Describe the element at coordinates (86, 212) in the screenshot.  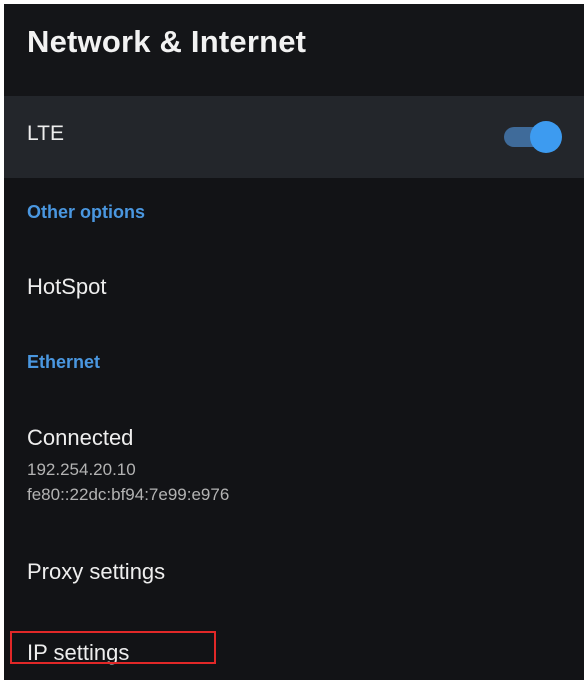
I see `section-header-other-options: Other options` at that location.